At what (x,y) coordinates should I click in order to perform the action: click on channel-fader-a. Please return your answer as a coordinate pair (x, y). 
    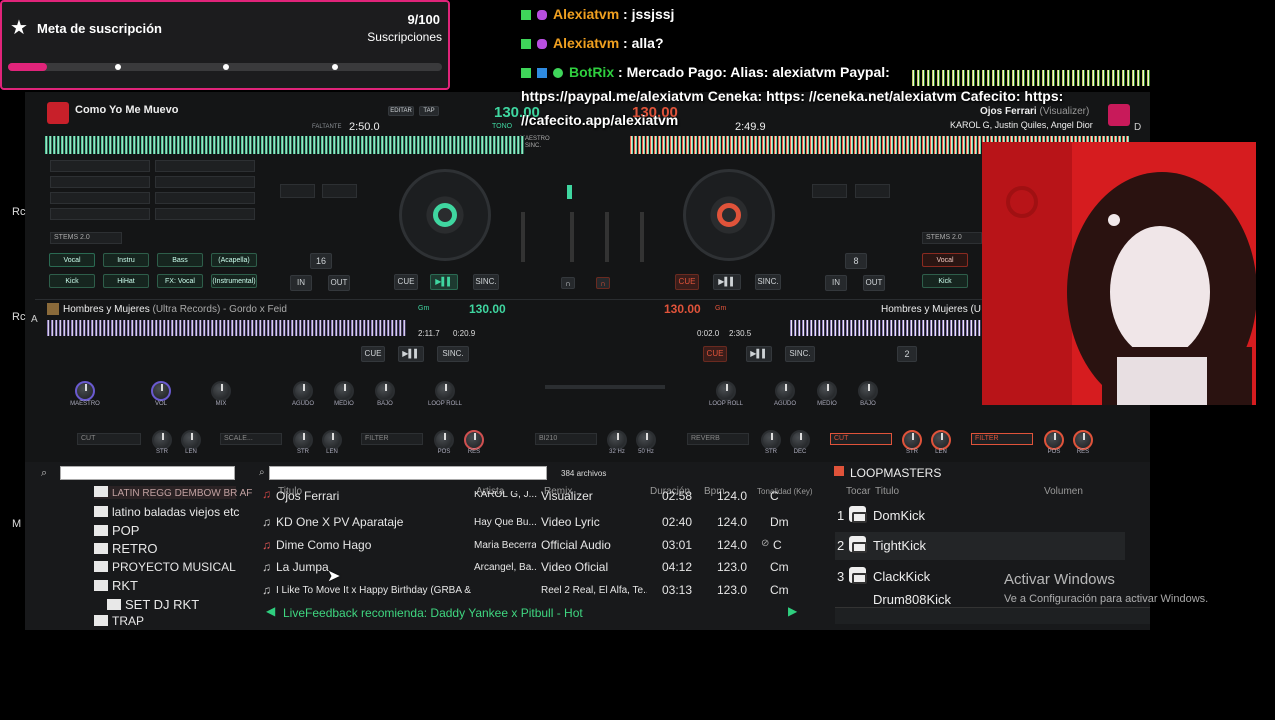
    Looking at the image, I should click on (523, 237).